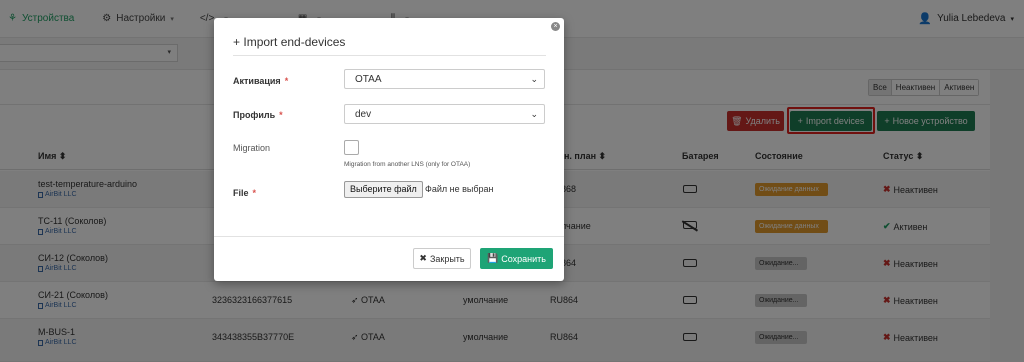 The image size is (1024, 362). What do you see at coordinates (459, 189) in the screenshot?
I see `file-status-text: Файл не выбран` at bounding box center [459, 189].